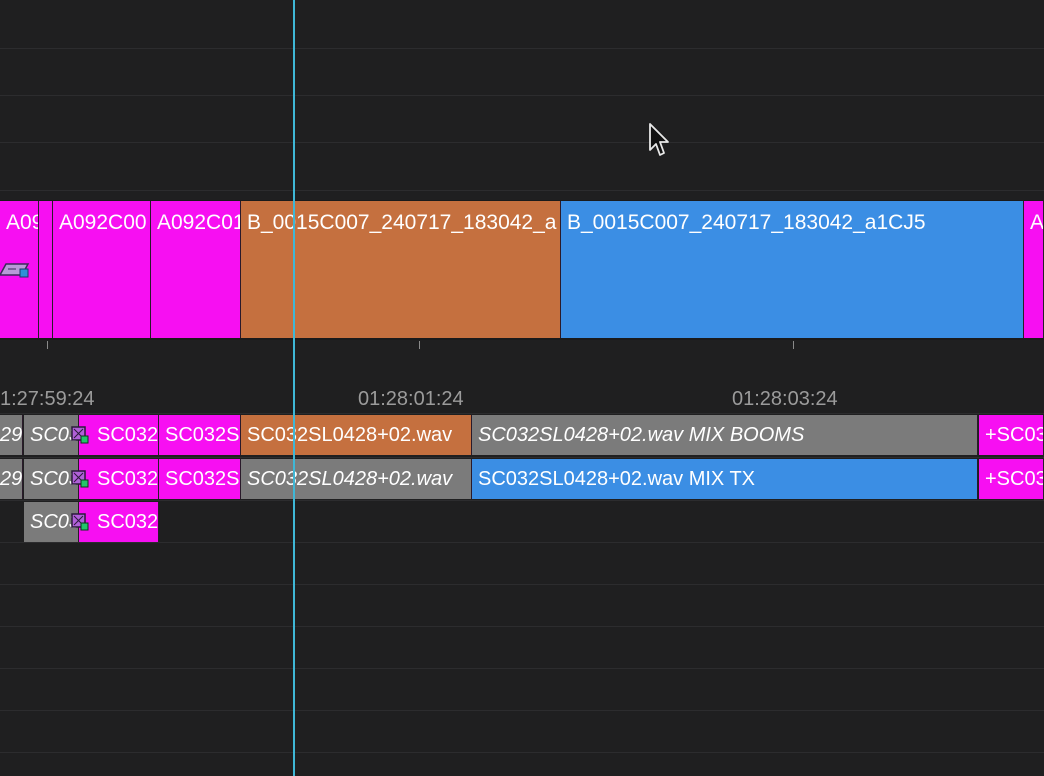  Describe the element at coordinates (22, 222) in the screenshot. I see `video-clip-label: A09` at that location.